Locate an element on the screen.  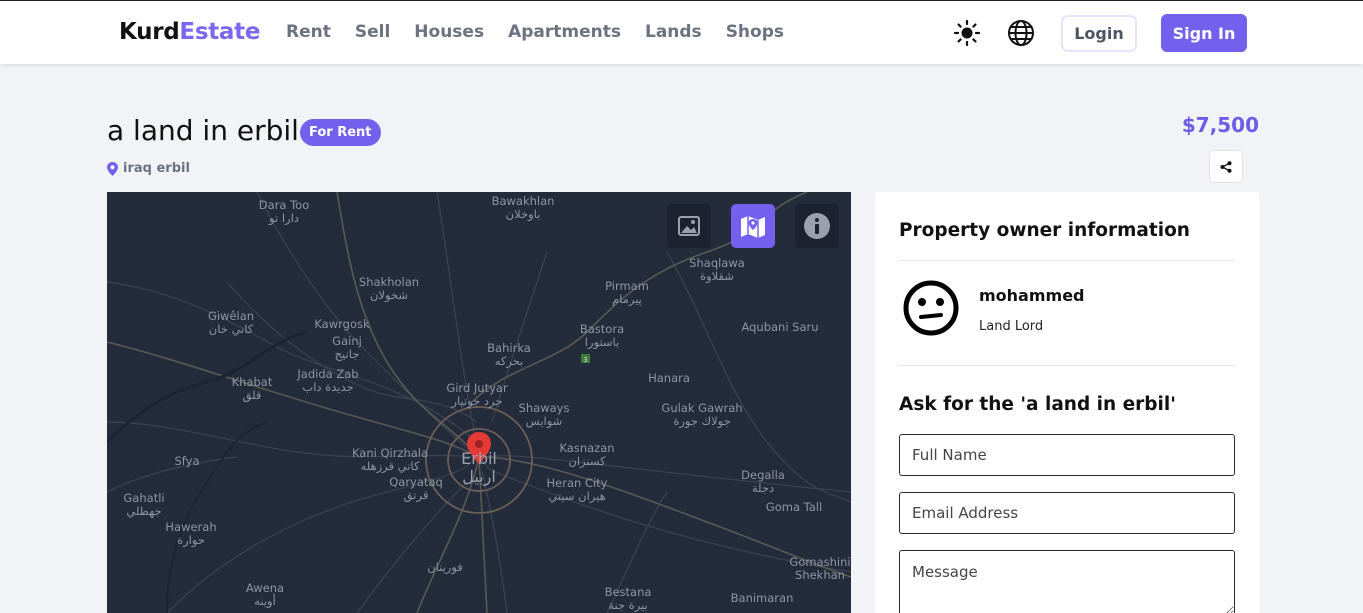
svg-text: 3 is located at coordinates (585, 360).